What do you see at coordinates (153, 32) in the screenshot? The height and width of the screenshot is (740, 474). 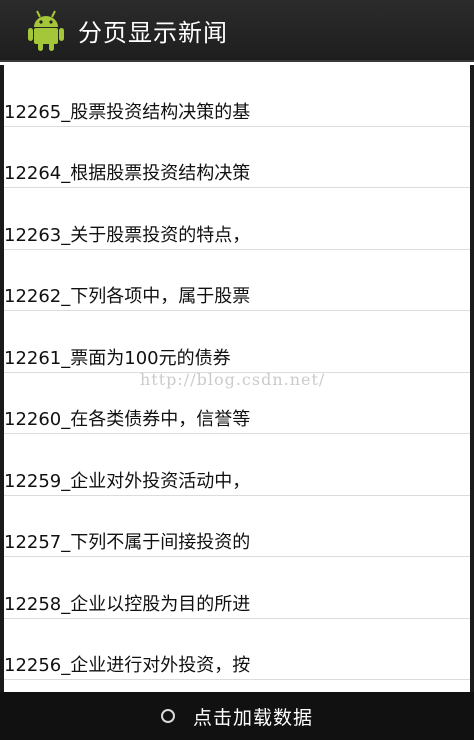 I see `app-title: 分页显示新闻` at bounding box center [153, 32].